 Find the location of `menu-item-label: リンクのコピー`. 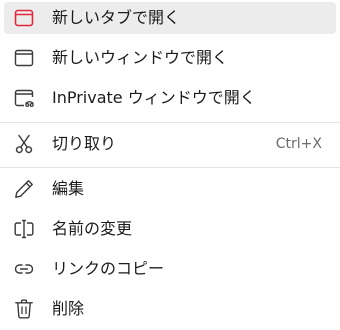

menu-item-label: リンクのコピー is located at coordinates (108, 268).